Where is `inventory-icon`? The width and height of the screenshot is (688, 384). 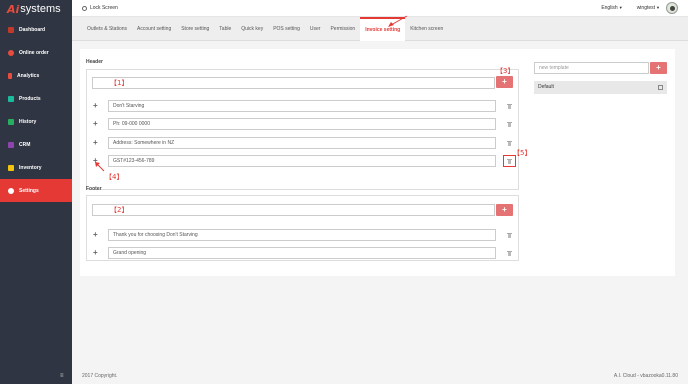 inventory-icon is located at coordinates (11, 167).